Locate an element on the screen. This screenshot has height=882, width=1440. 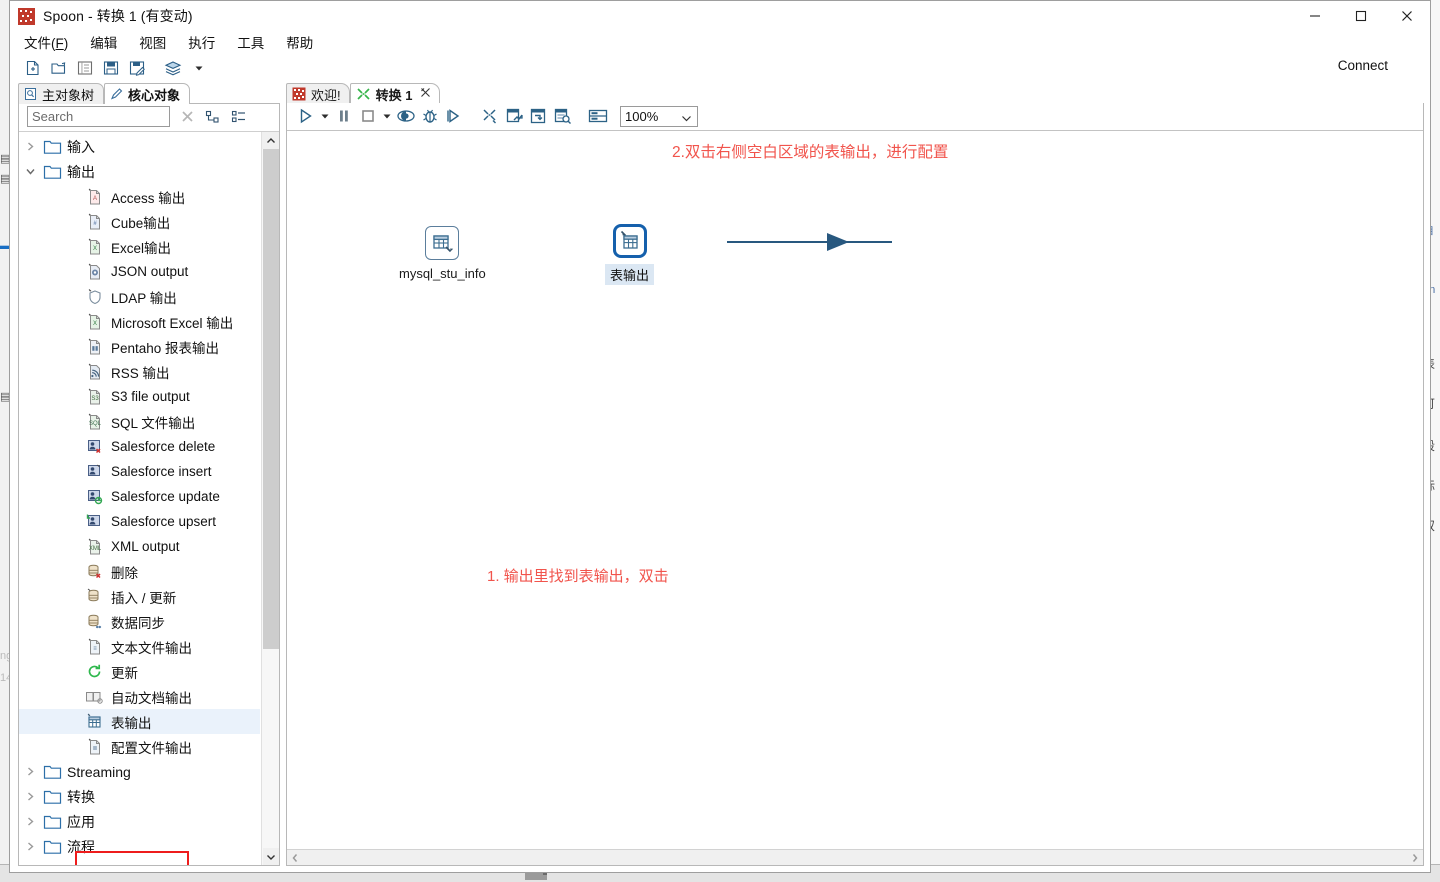
tree-item-step: S3 S3 file output is located at coordinates (139, 396).